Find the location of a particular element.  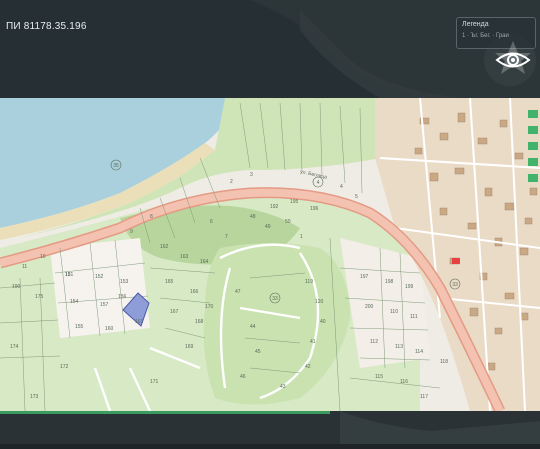

plot-number-label: 173 is located at coordinates (34, 397).